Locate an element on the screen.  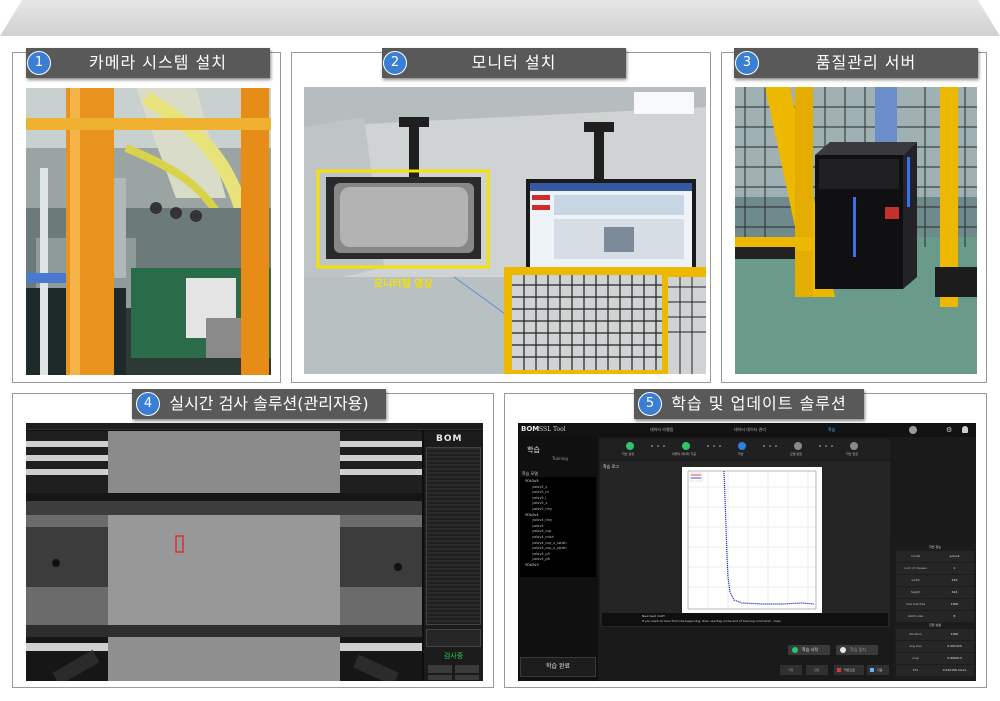
inspection-results-panel: BOM 검사중 is located at coordinates (453, 556).